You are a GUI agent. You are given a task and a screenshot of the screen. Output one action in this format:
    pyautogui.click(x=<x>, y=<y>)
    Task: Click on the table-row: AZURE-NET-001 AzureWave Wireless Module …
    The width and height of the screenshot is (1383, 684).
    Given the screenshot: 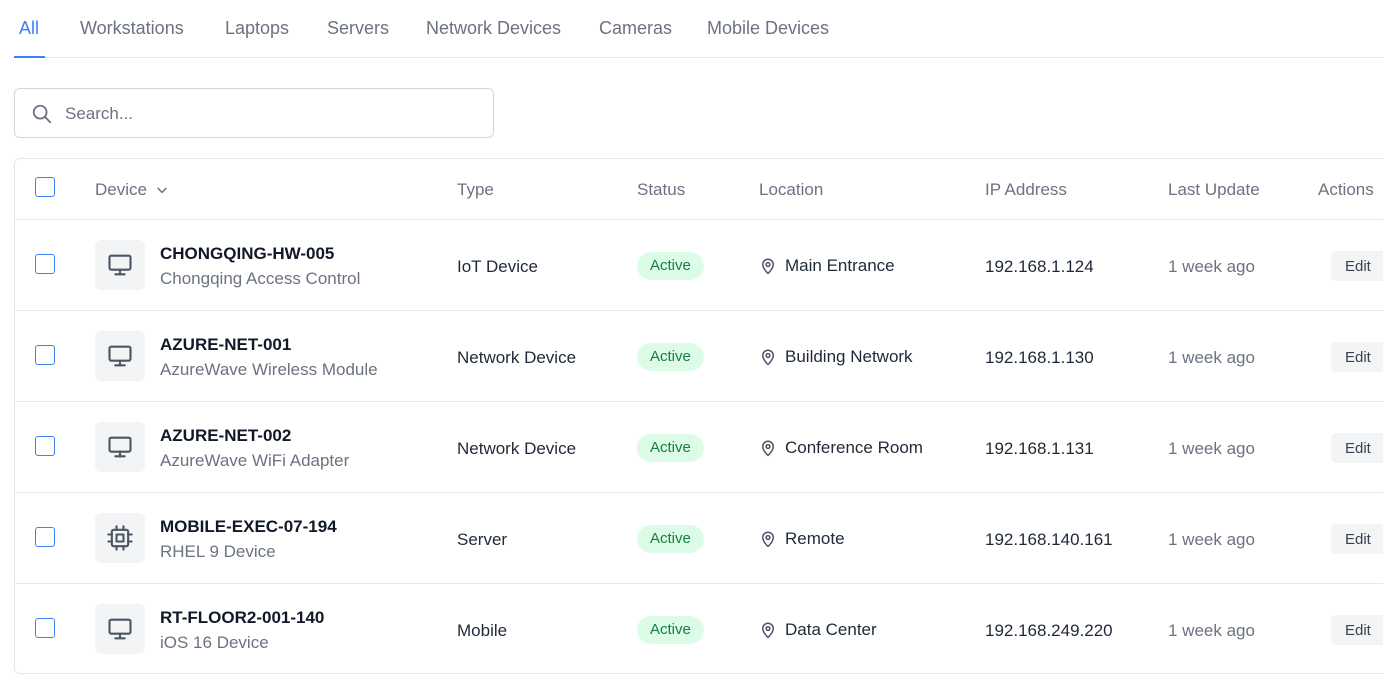 What is the action you would take?
    pyautogui.click(x=699, y=356)
    